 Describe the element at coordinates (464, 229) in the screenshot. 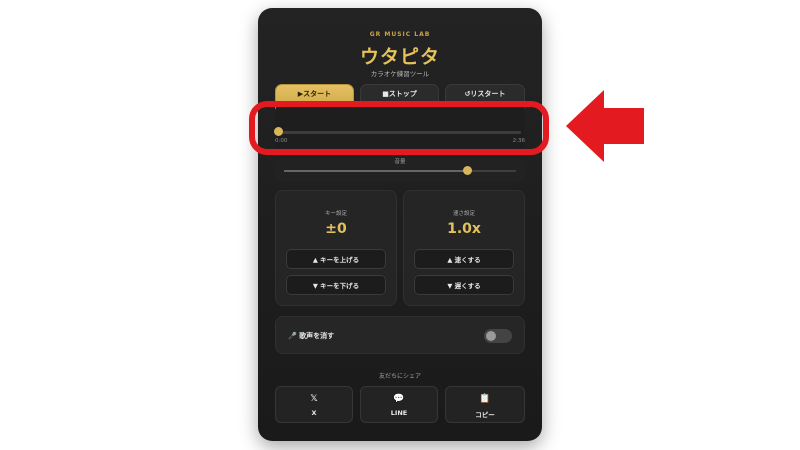

I see `speed-value: 1.0x` at that location.